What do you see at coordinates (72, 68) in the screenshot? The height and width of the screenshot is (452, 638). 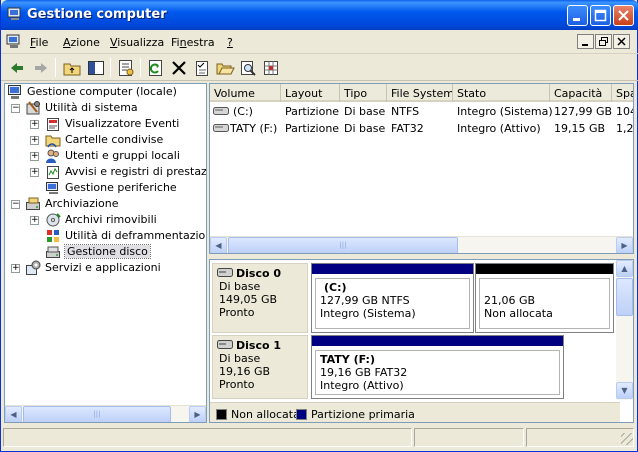 I see `up-folder-icon` at bounding box center [72, 68].